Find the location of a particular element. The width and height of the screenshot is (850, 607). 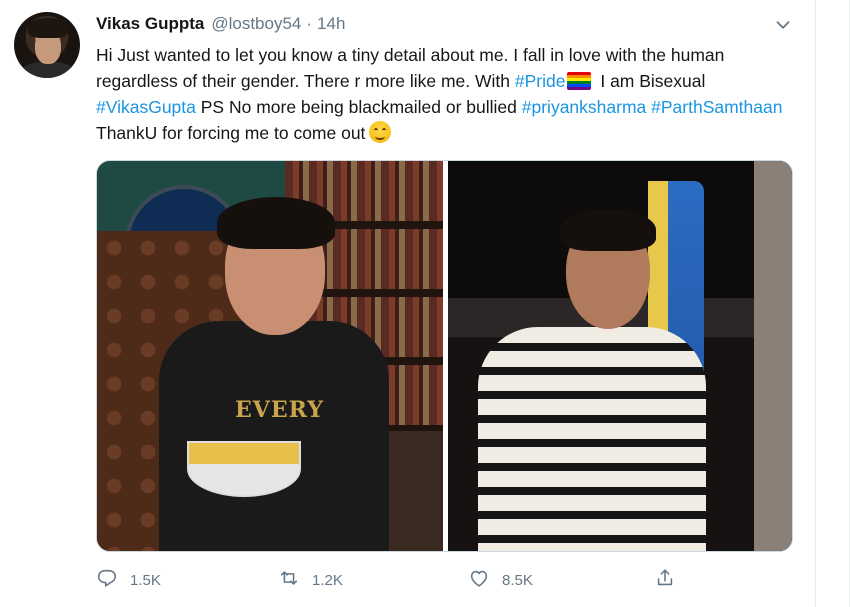

share-icon is located at coordinates (665, 580).